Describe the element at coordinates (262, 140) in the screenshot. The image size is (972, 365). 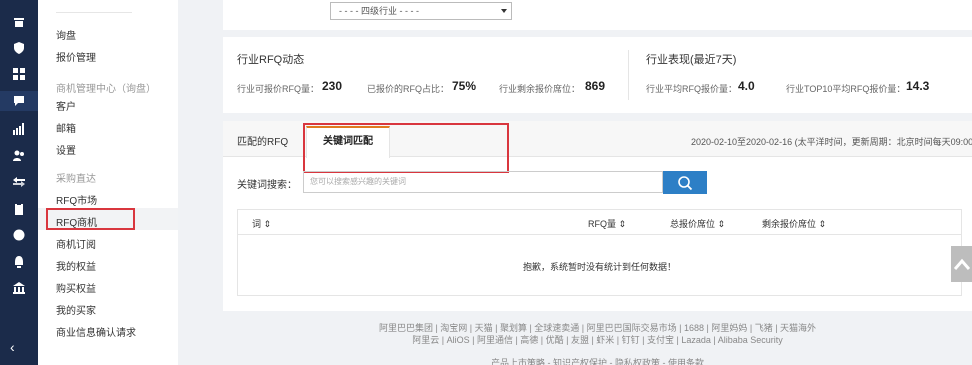
I see `tab-matched-rfq: 匹配的RFQ` at that location.